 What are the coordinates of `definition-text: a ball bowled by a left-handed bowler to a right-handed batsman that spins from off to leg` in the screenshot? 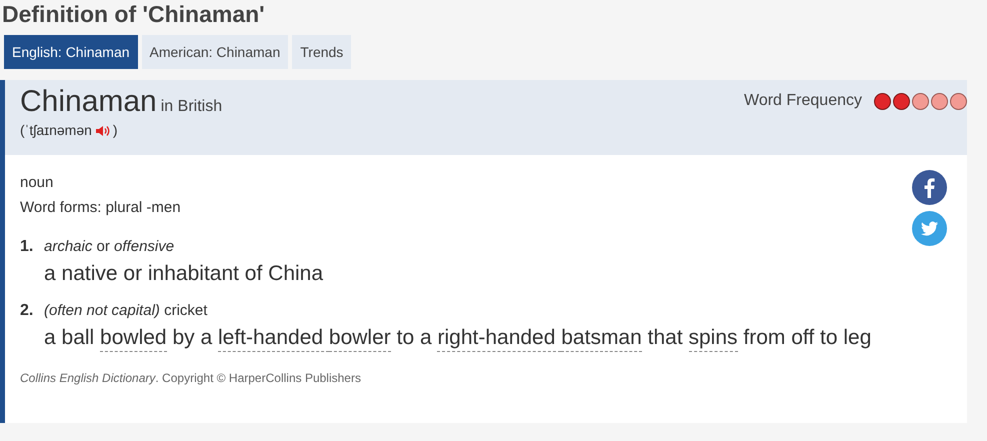 It's located at (458, 338).